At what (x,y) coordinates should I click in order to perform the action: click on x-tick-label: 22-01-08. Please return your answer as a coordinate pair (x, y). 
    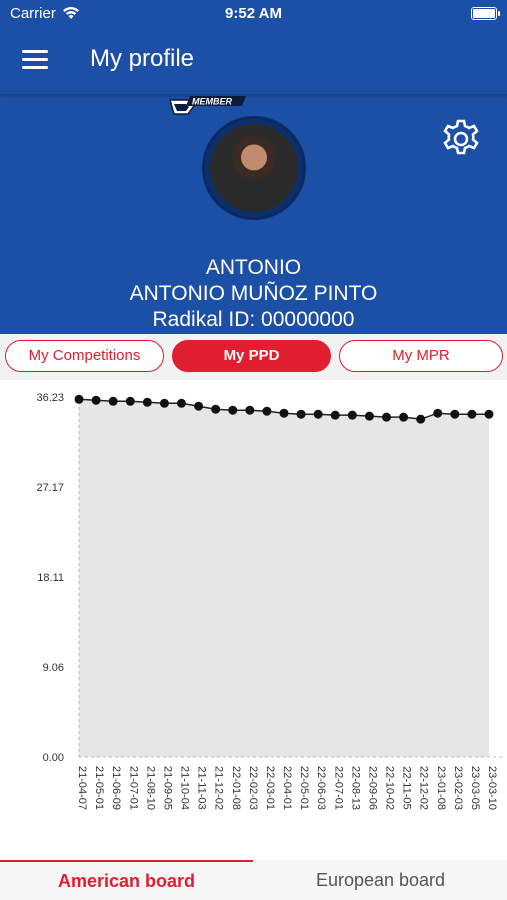
    Looking at the image, I should click on (236, 788).